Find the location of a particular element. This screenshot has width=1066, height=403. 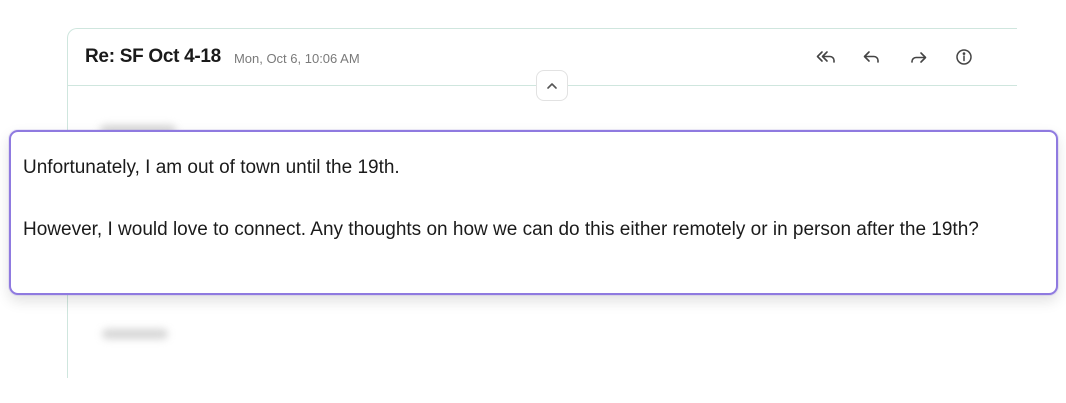

forward-button is located at coordinates (918, 57).